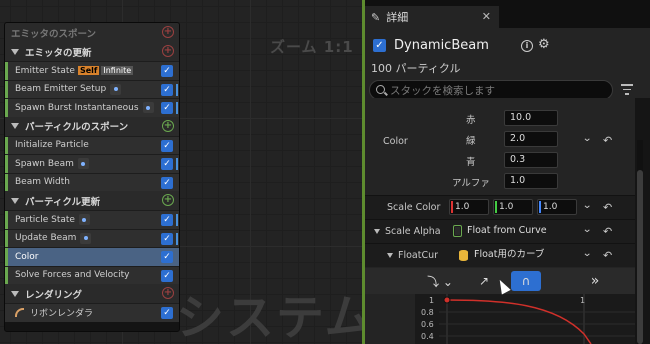  I want to click on search-input: スタックを検索します, so click(491, 90).